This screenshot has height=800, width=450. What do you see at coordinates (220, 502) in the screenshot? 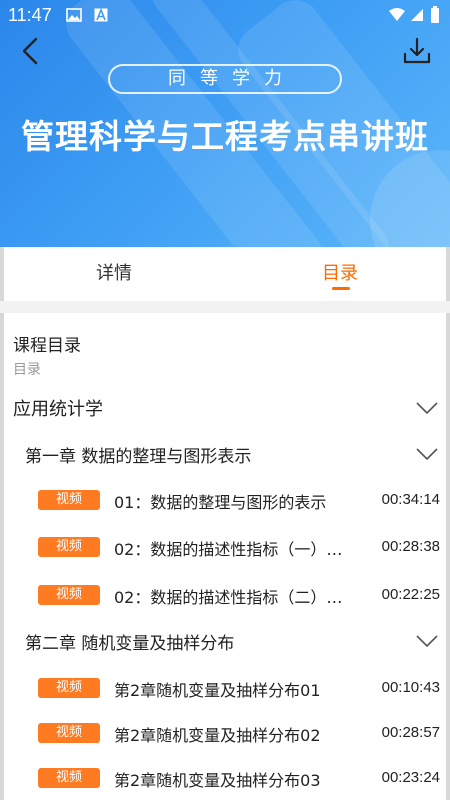
I see `lesson-title: 01：数据的整理与图形的表示` at bounding box center [220, 502].